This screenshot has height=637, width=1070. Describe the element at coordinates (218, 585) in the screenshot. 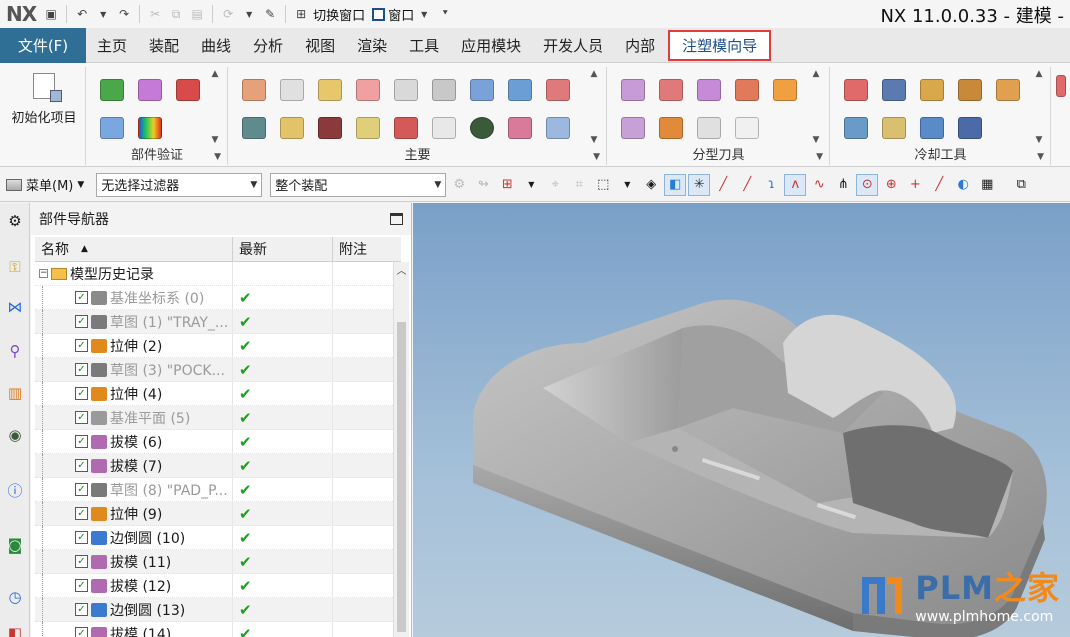

I see `tree-item-row: ✓ 拔模 (12) ✔` at that location.